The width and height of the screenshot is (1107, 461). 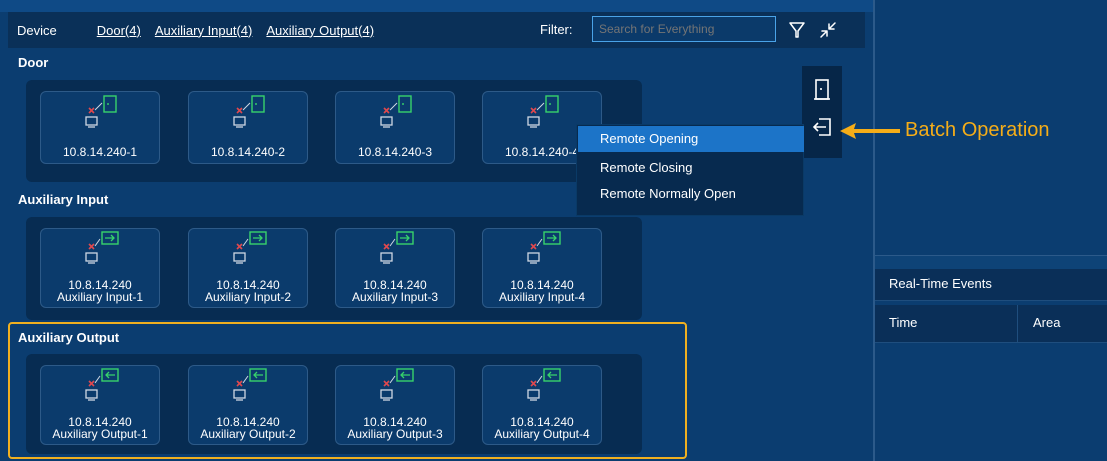 What do you see at coordinates (248, 152) in the screenshot?
I see `device-name: 10.8.14.240-2` at bounding box center [248, 152].